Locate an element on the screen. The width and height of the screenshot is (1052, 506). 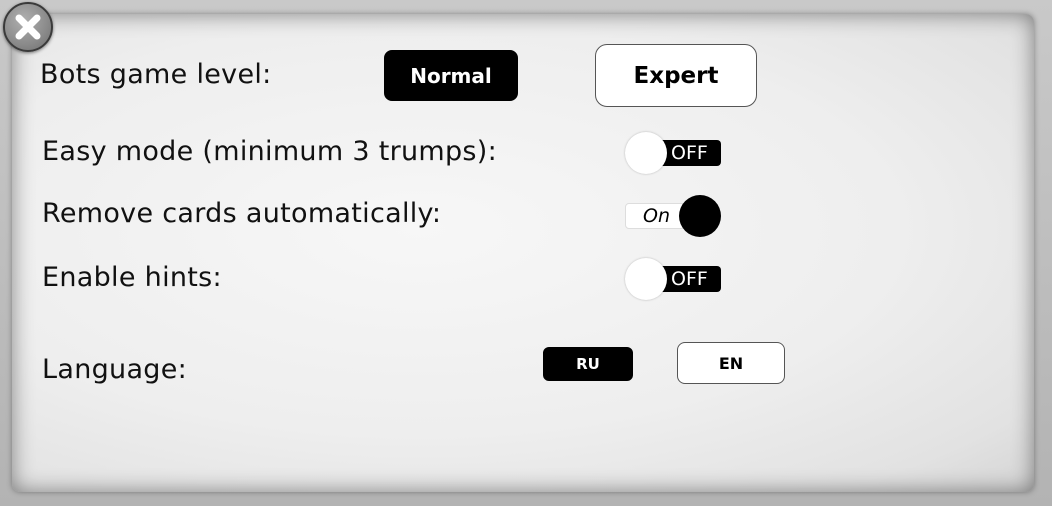
language-label: Language: is located at coordinates (115, 369).